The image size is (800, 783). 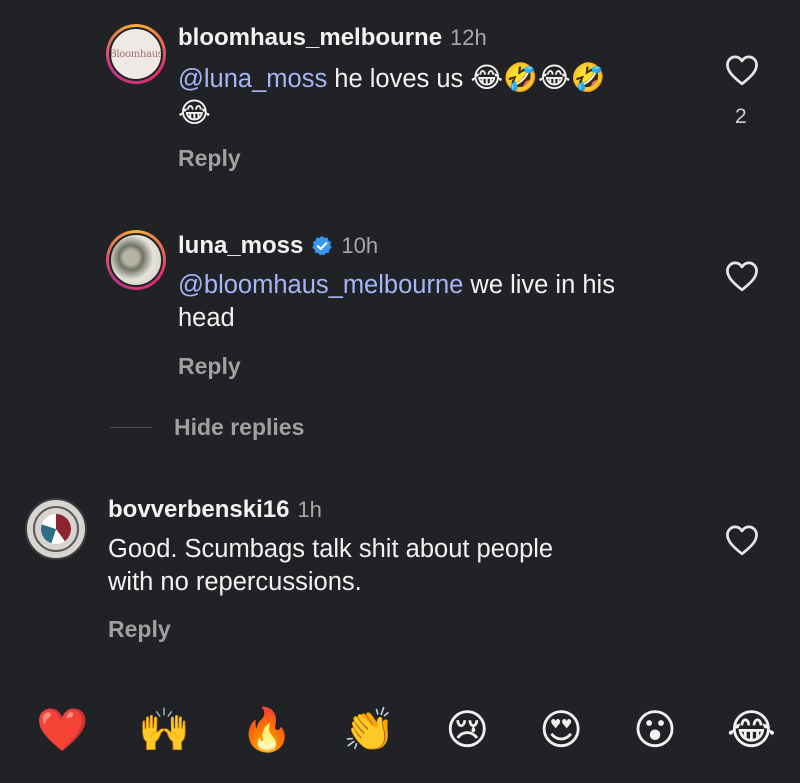 What do you see at coordinates (561, 730) in the screenshot?
I see `reaction-heart-eyes: 😍` at bounding box center [561, 730].